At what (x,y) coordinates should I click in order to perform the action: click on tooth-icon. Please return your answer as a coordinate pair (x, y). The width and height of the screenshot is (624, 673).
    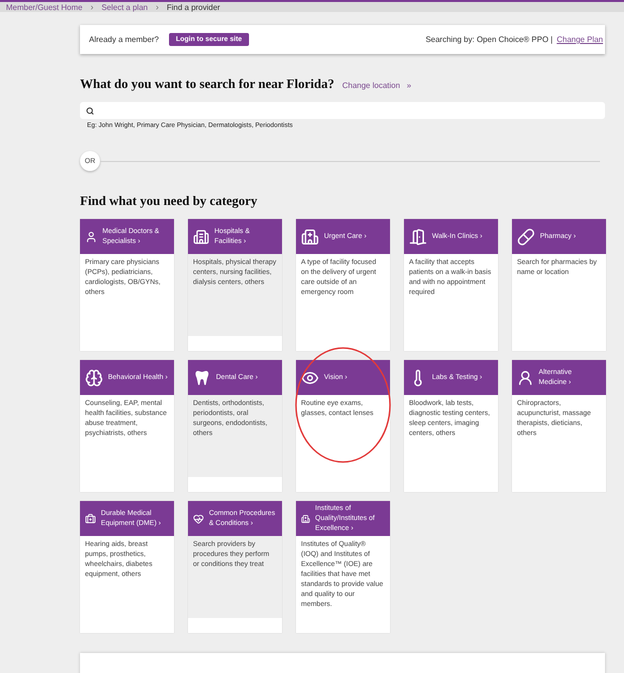
    Looking at the image, I should click on (202, 377).